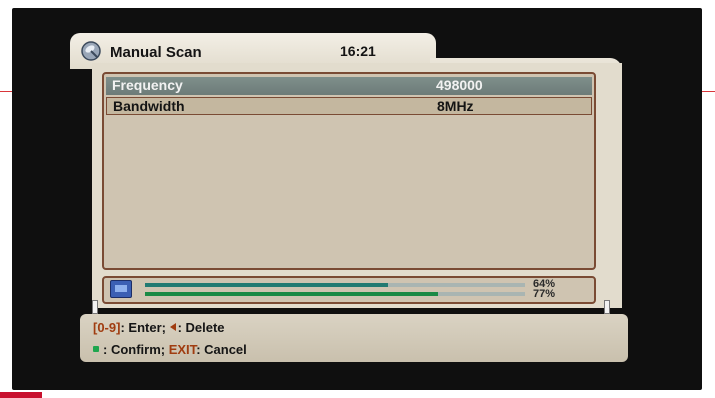 This screenshot has height=398, width=715. I want to click on signal-quality-bar, so click(335, 294).